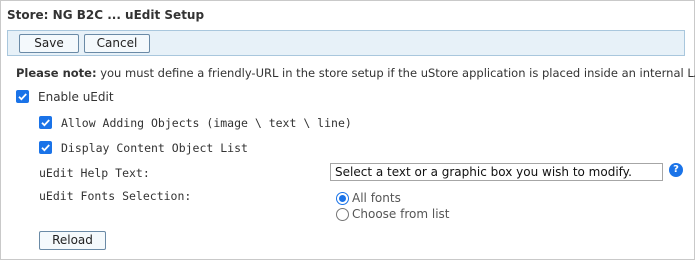 The width and height of the screenshot is (695, 260). I want to click on enable-uedit-checkbox, so click(22, 96).